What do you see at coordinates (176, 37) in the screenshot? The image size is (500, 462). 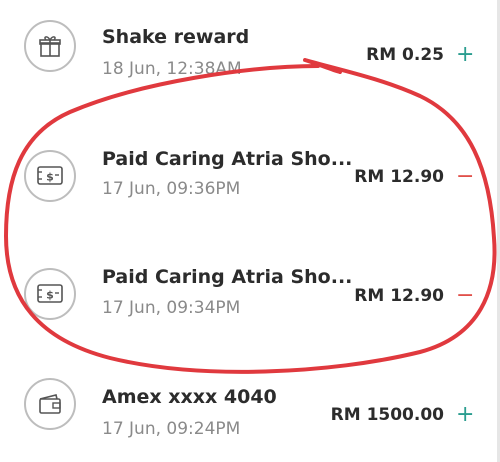 I see `transaction-title: Shake reward` at bounding box center [176, 37].